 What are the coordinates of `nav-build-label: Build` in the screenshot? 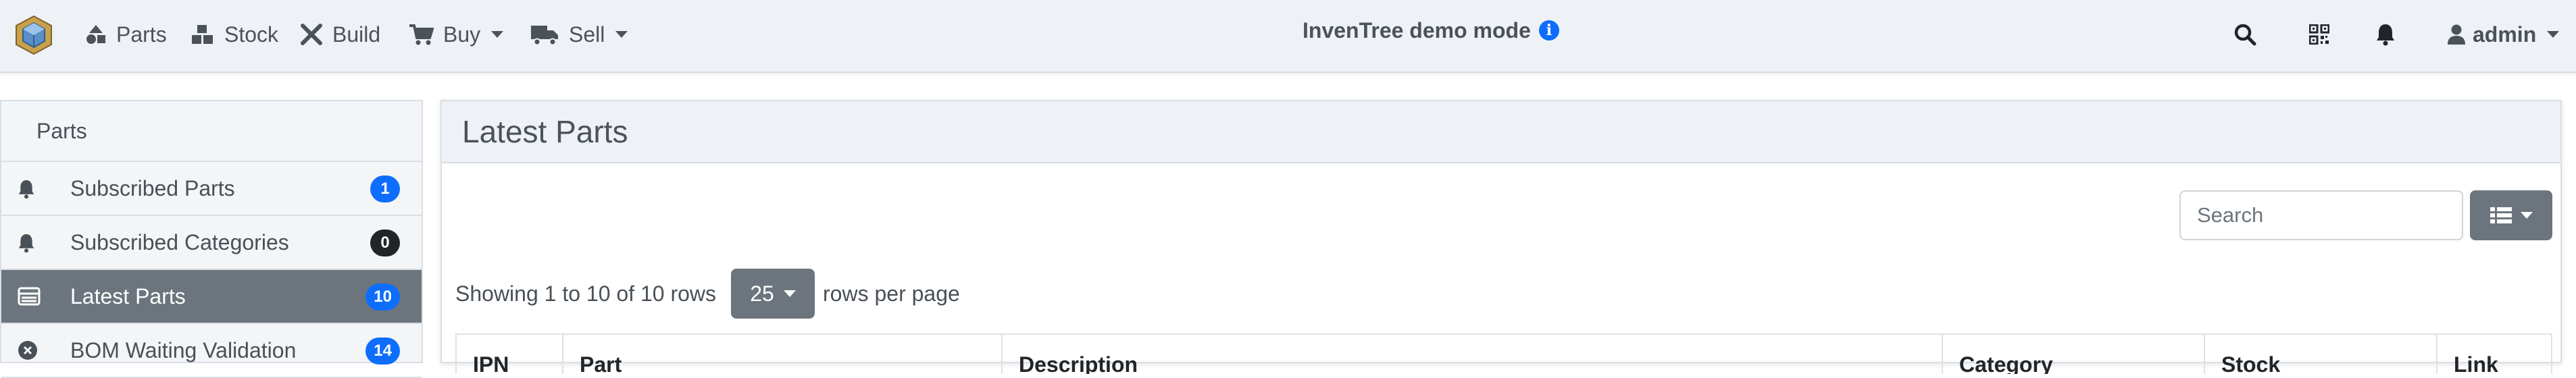 It's located at (356, 34).